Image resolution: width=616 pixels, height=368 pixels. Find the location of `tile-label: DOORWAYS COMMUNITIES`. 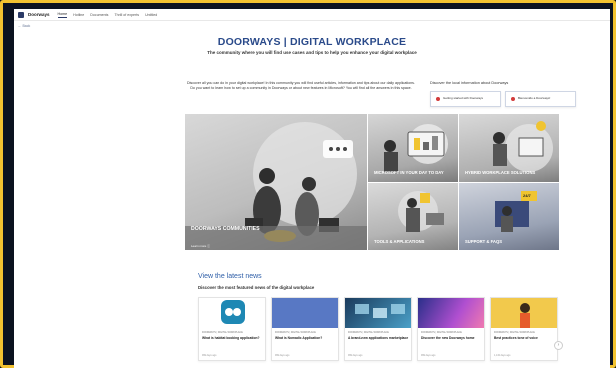

tile-label: DOORWAYS COMMUNITIES is located at coordinates (225, 229).